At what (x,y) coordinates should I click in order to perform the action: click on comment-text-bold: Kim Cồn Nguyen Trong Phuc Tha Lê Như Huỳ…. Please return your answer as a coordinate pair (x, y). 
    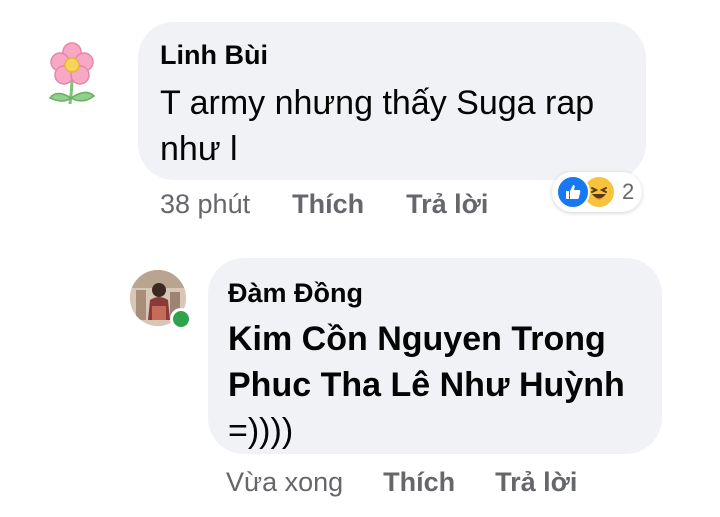
    Looking at the image, I should click on (426, 362).